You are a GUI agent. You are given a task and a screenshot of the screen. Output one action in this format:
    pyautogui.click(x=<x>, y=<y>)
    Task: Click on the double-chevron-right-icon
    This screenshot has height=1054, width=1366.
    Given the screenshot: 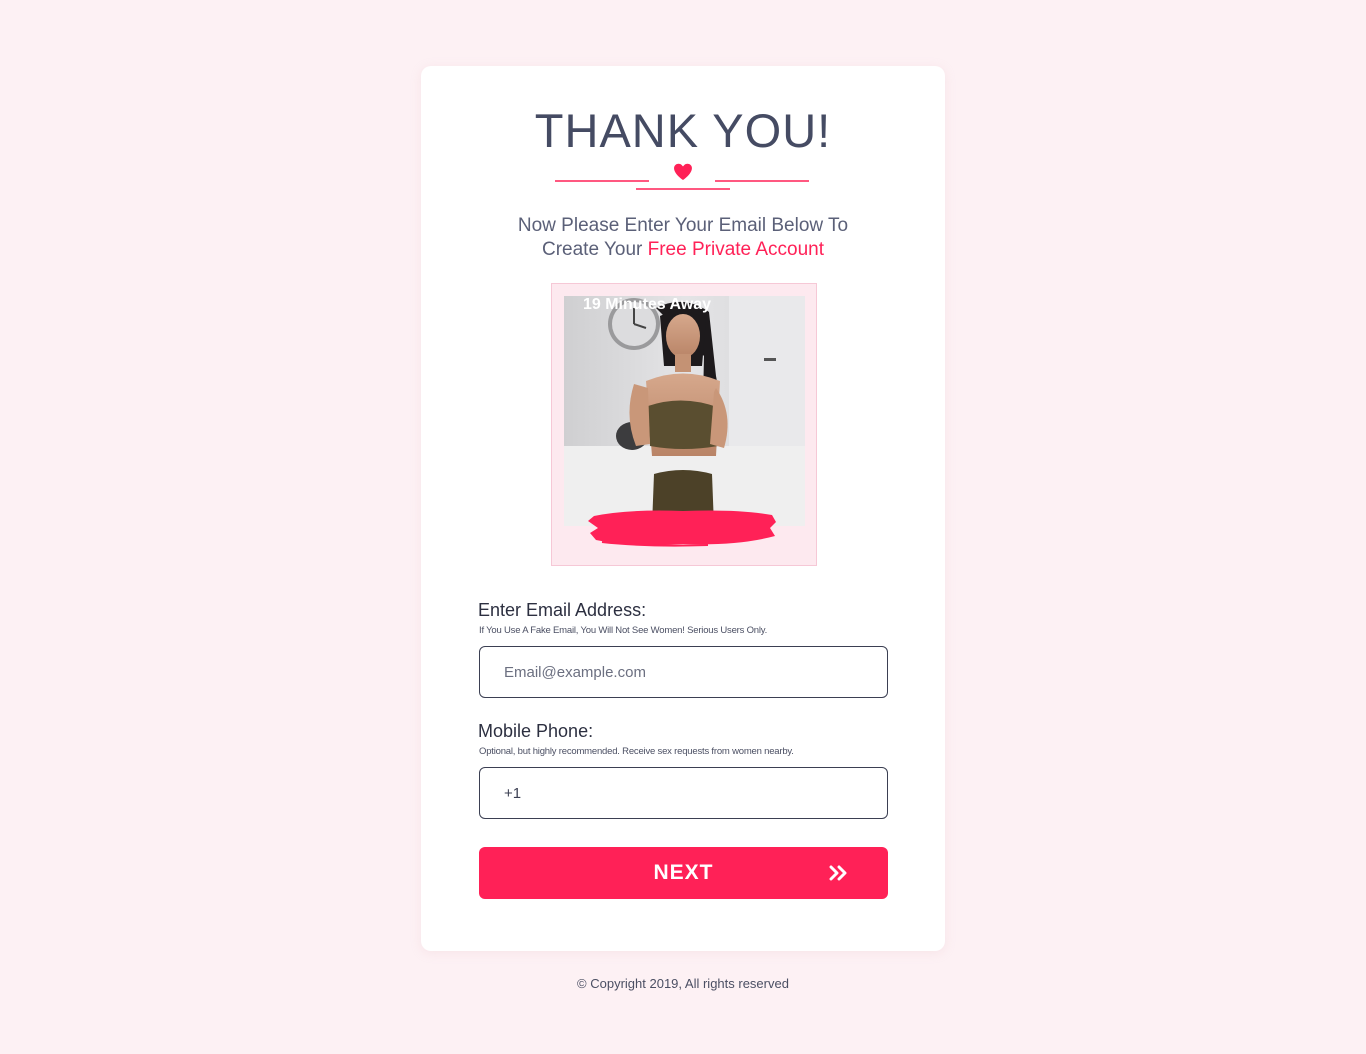 What is the action you would take?
    pyautogui.click(x=838, y=873)
    